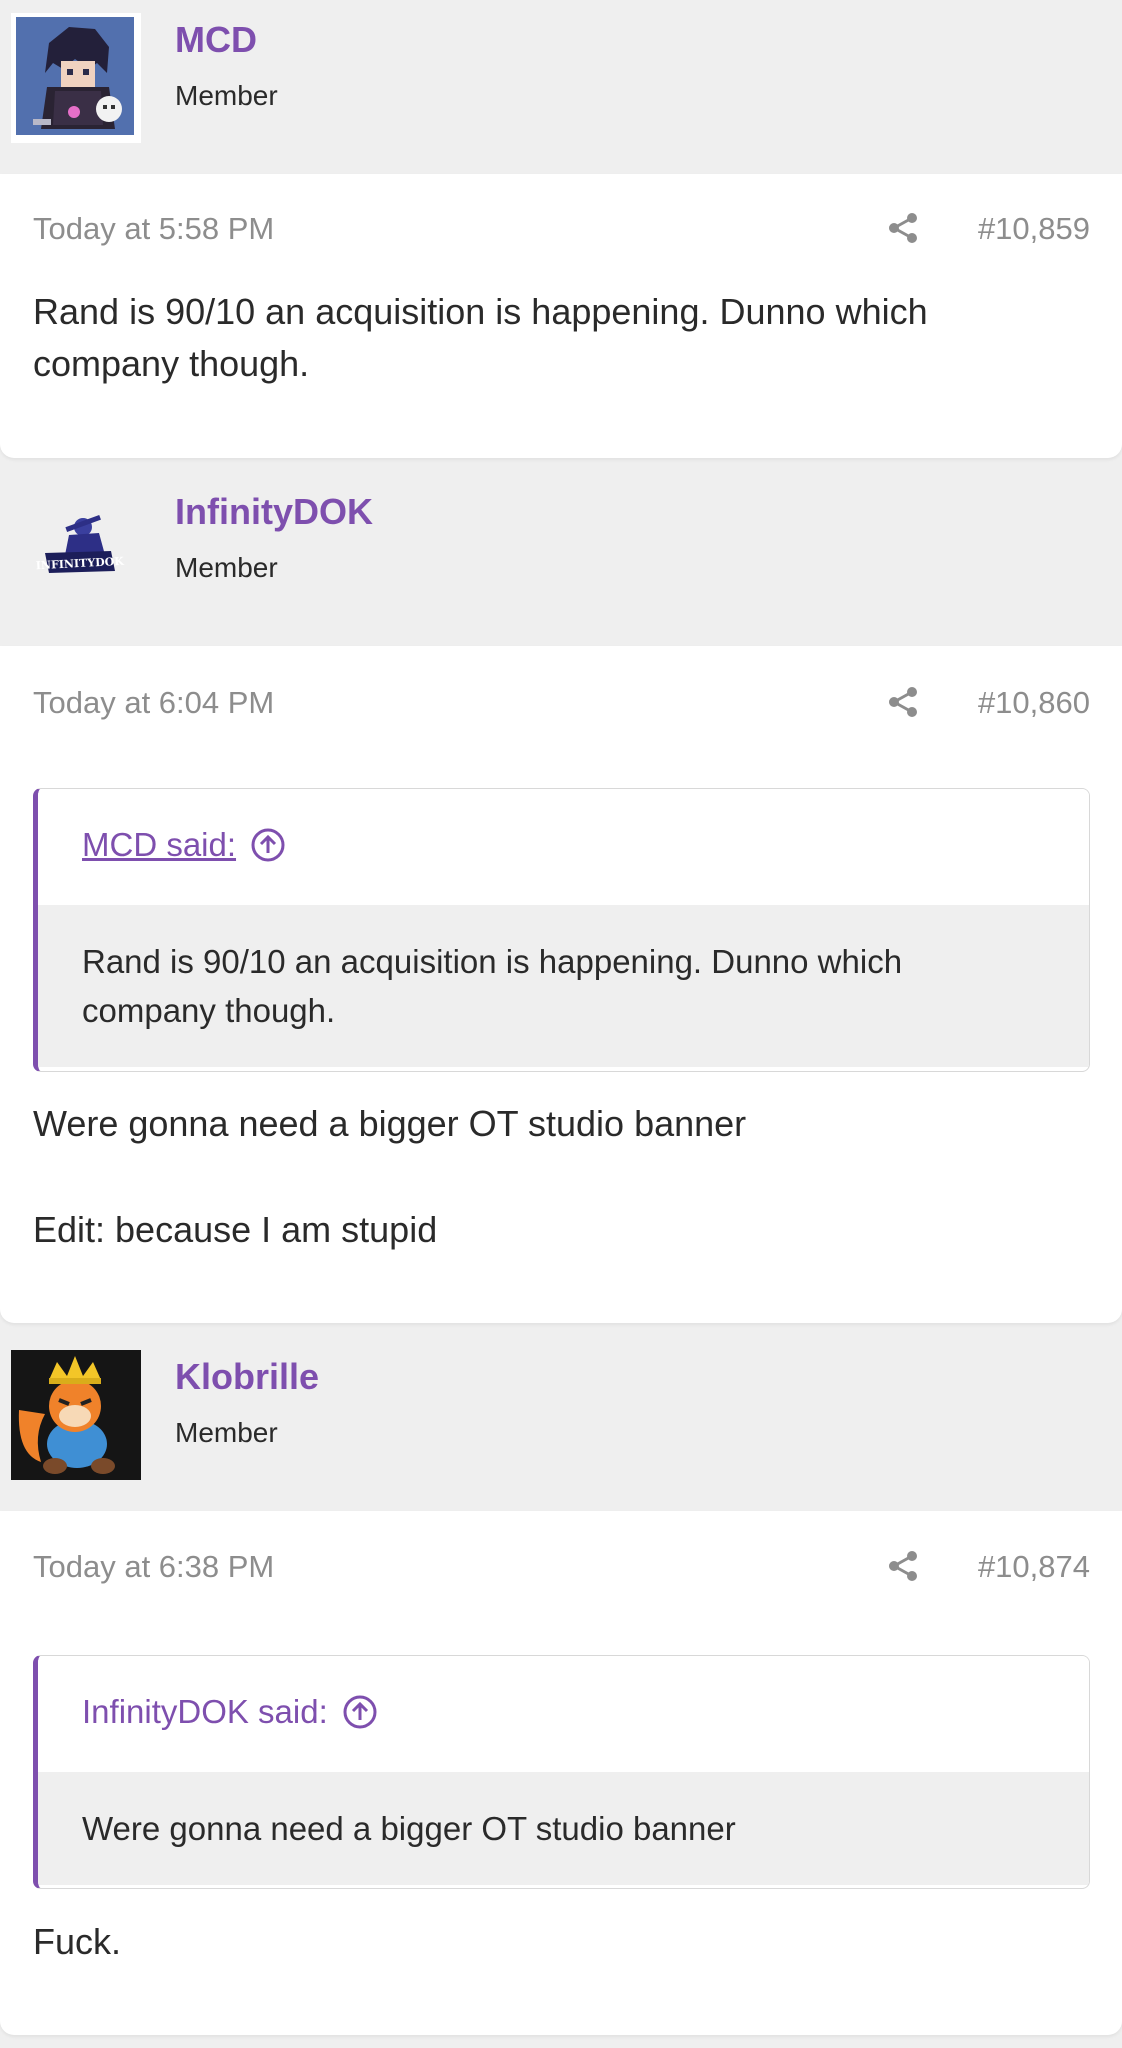  What do you see at coordinates (561, 559) in the screenshot?
I see `post-author-header: INFINITYDOK InfinityDOK Member` at bounding box center [561, 559].